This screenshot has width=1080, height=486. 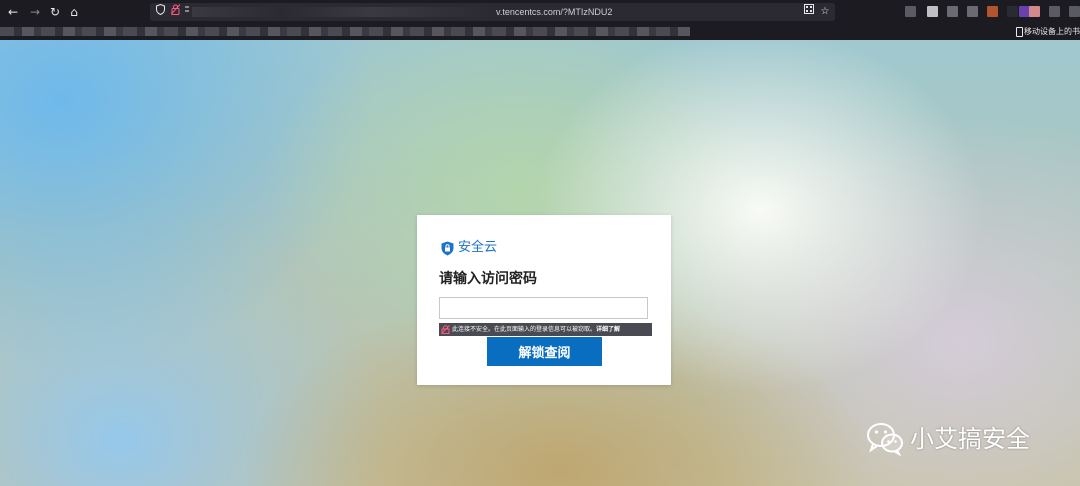 I want to click on forward-icon: →, so click(x=35, y=12).